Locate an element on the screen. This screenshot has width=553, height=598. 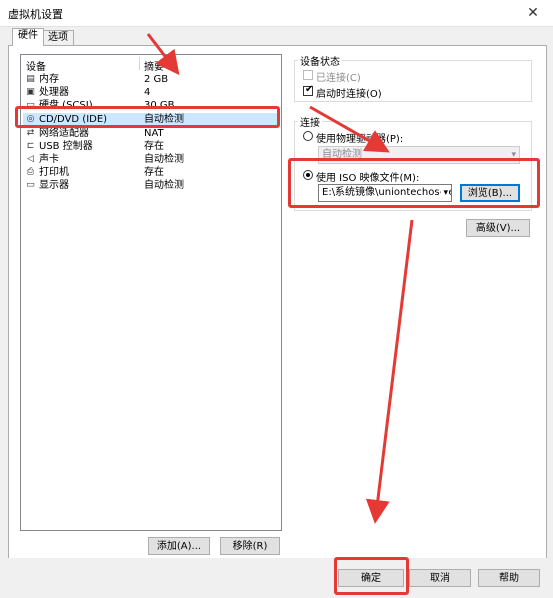
usb-icon: ⊏ is located at coordinates (30, 146).